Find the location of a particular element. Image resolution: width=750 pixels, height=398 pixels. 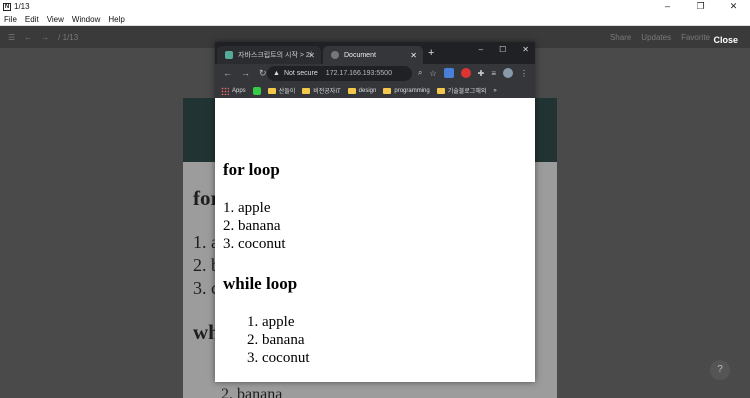

apps-grid-icon is located at coordinates (225, 90).